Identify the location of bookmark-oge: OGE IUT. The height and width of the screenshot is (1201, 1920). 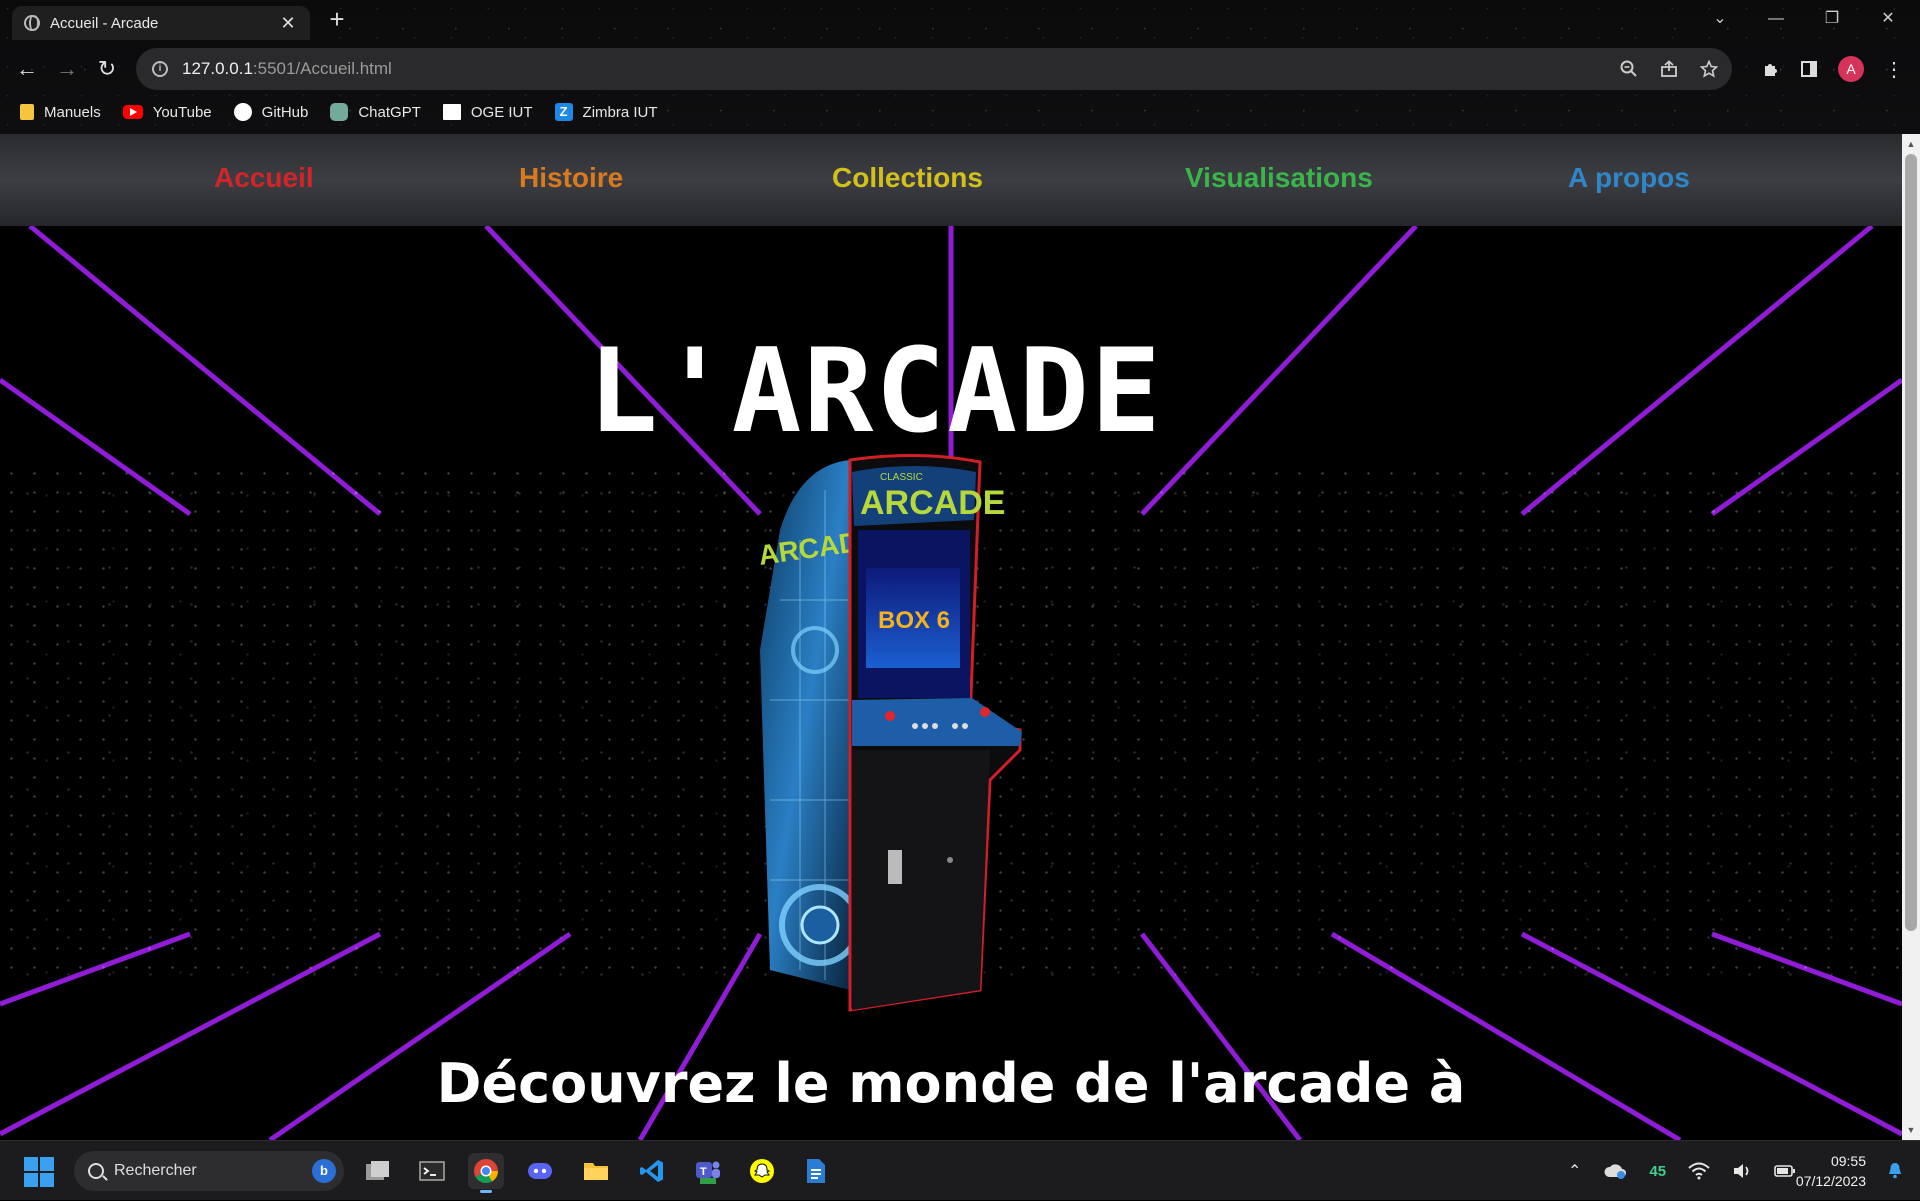
(487, 112).